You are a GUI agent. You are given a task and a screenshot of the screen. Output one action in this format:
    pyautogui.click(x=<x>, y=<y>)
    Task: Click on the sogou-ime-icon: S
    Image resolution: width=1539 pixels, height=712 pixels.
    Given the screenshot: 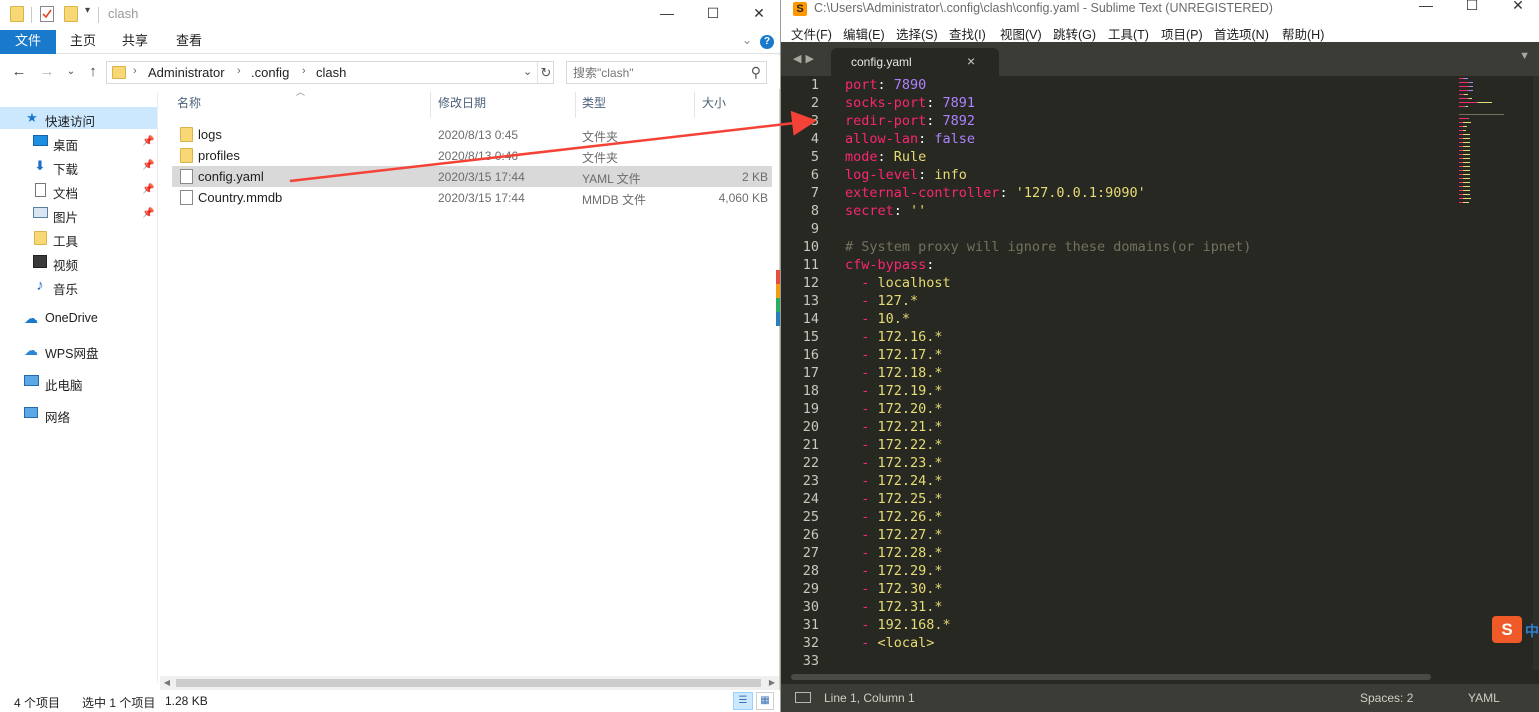 What is the action you would take?
    pyautogui.click(x=1507, y=629)
    